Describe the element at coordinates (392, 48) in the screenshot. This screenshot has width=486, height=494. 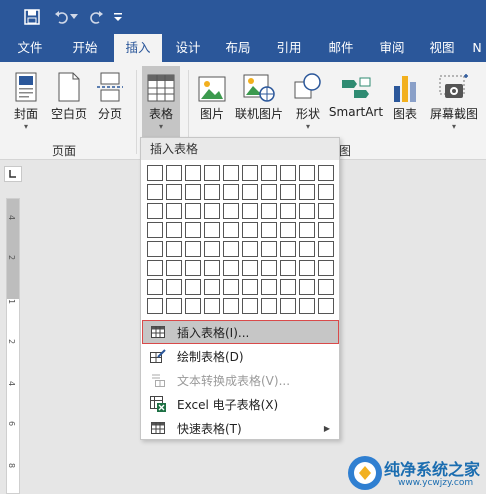
I see `tab-review: 审阅` at that location.